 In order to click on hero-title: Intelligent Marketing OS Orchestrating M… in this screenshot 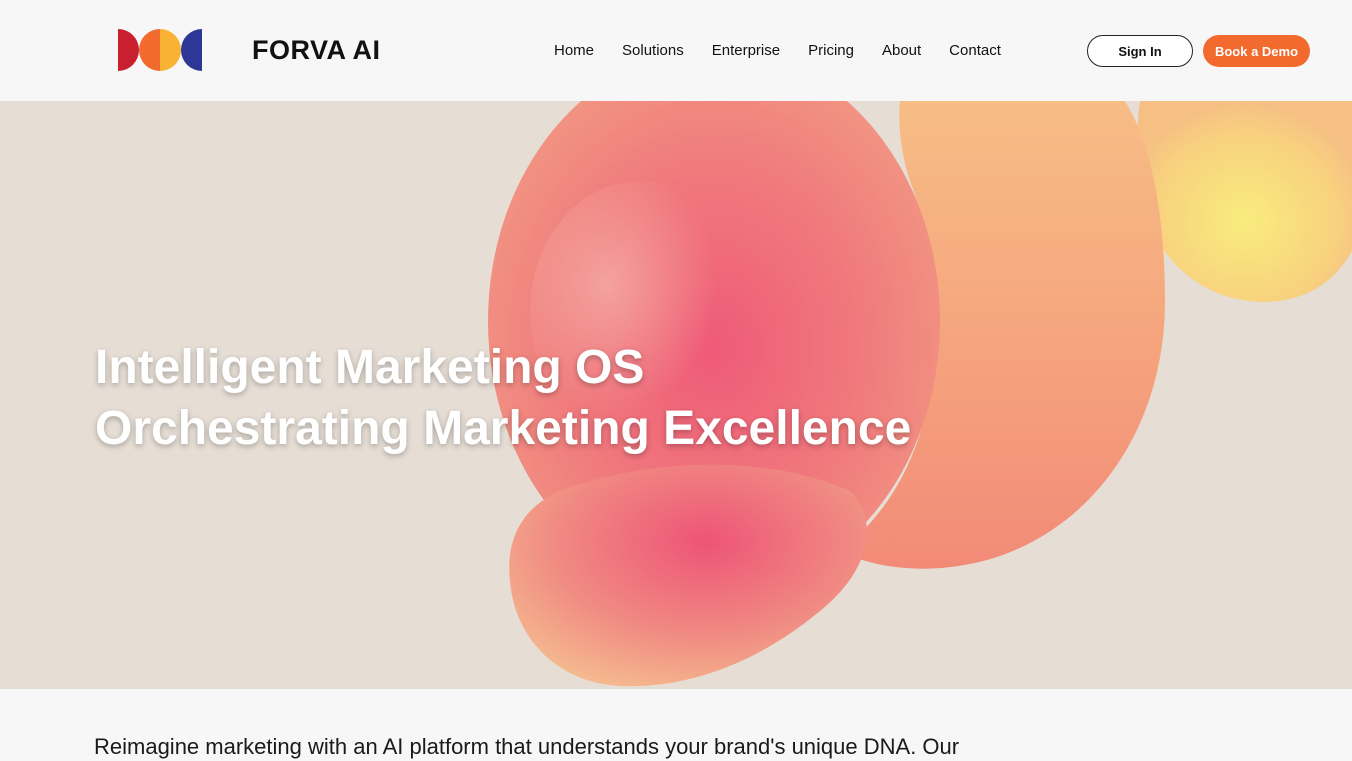, I will do `click(545, 398)`.